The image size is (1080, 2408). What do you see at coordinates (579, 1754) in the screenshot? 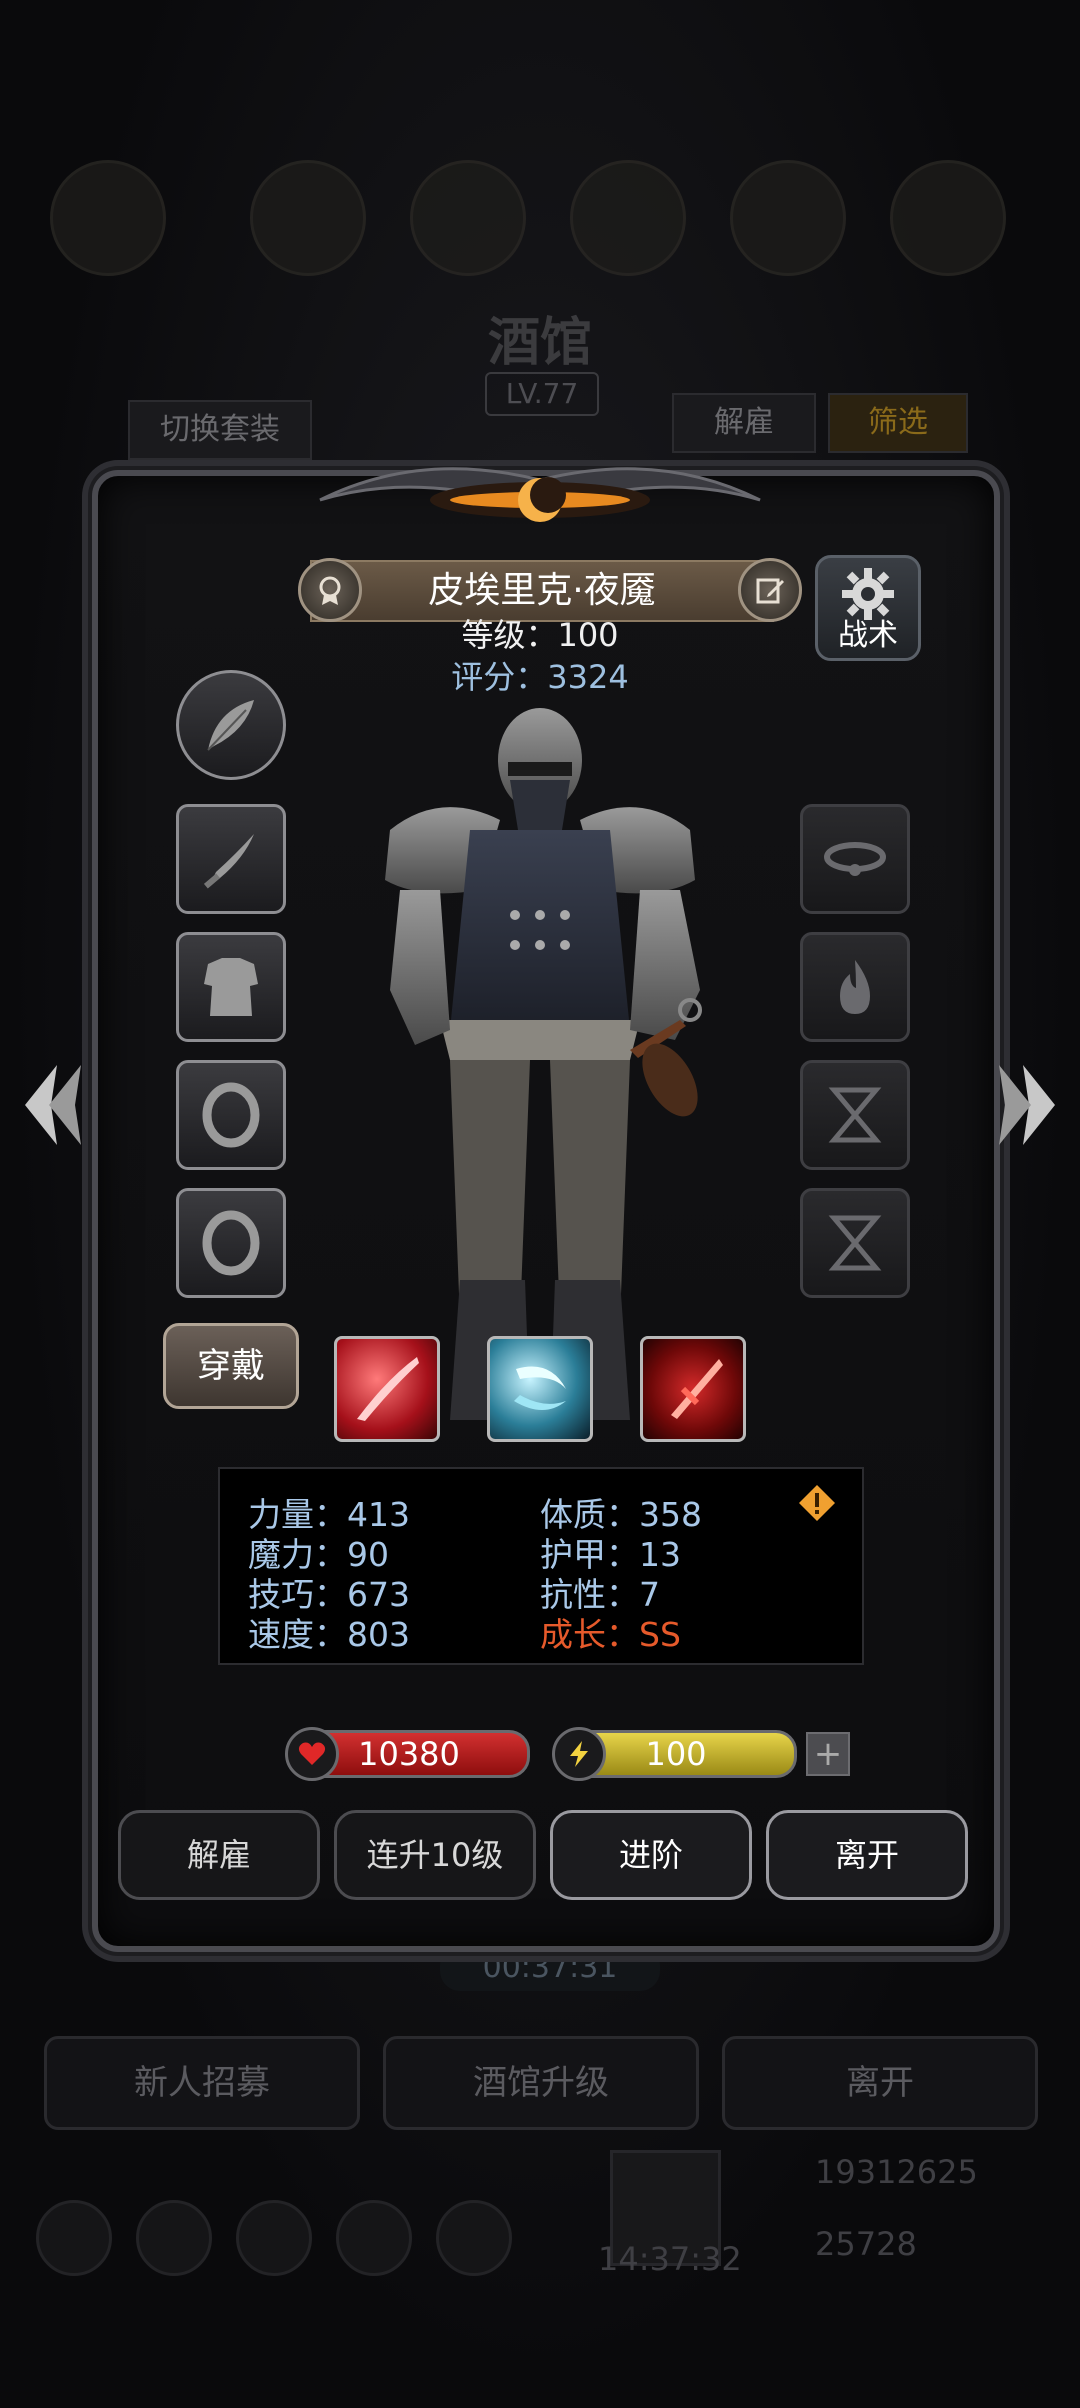
I see `lightning-icon` at bounding box center [579, 1754].